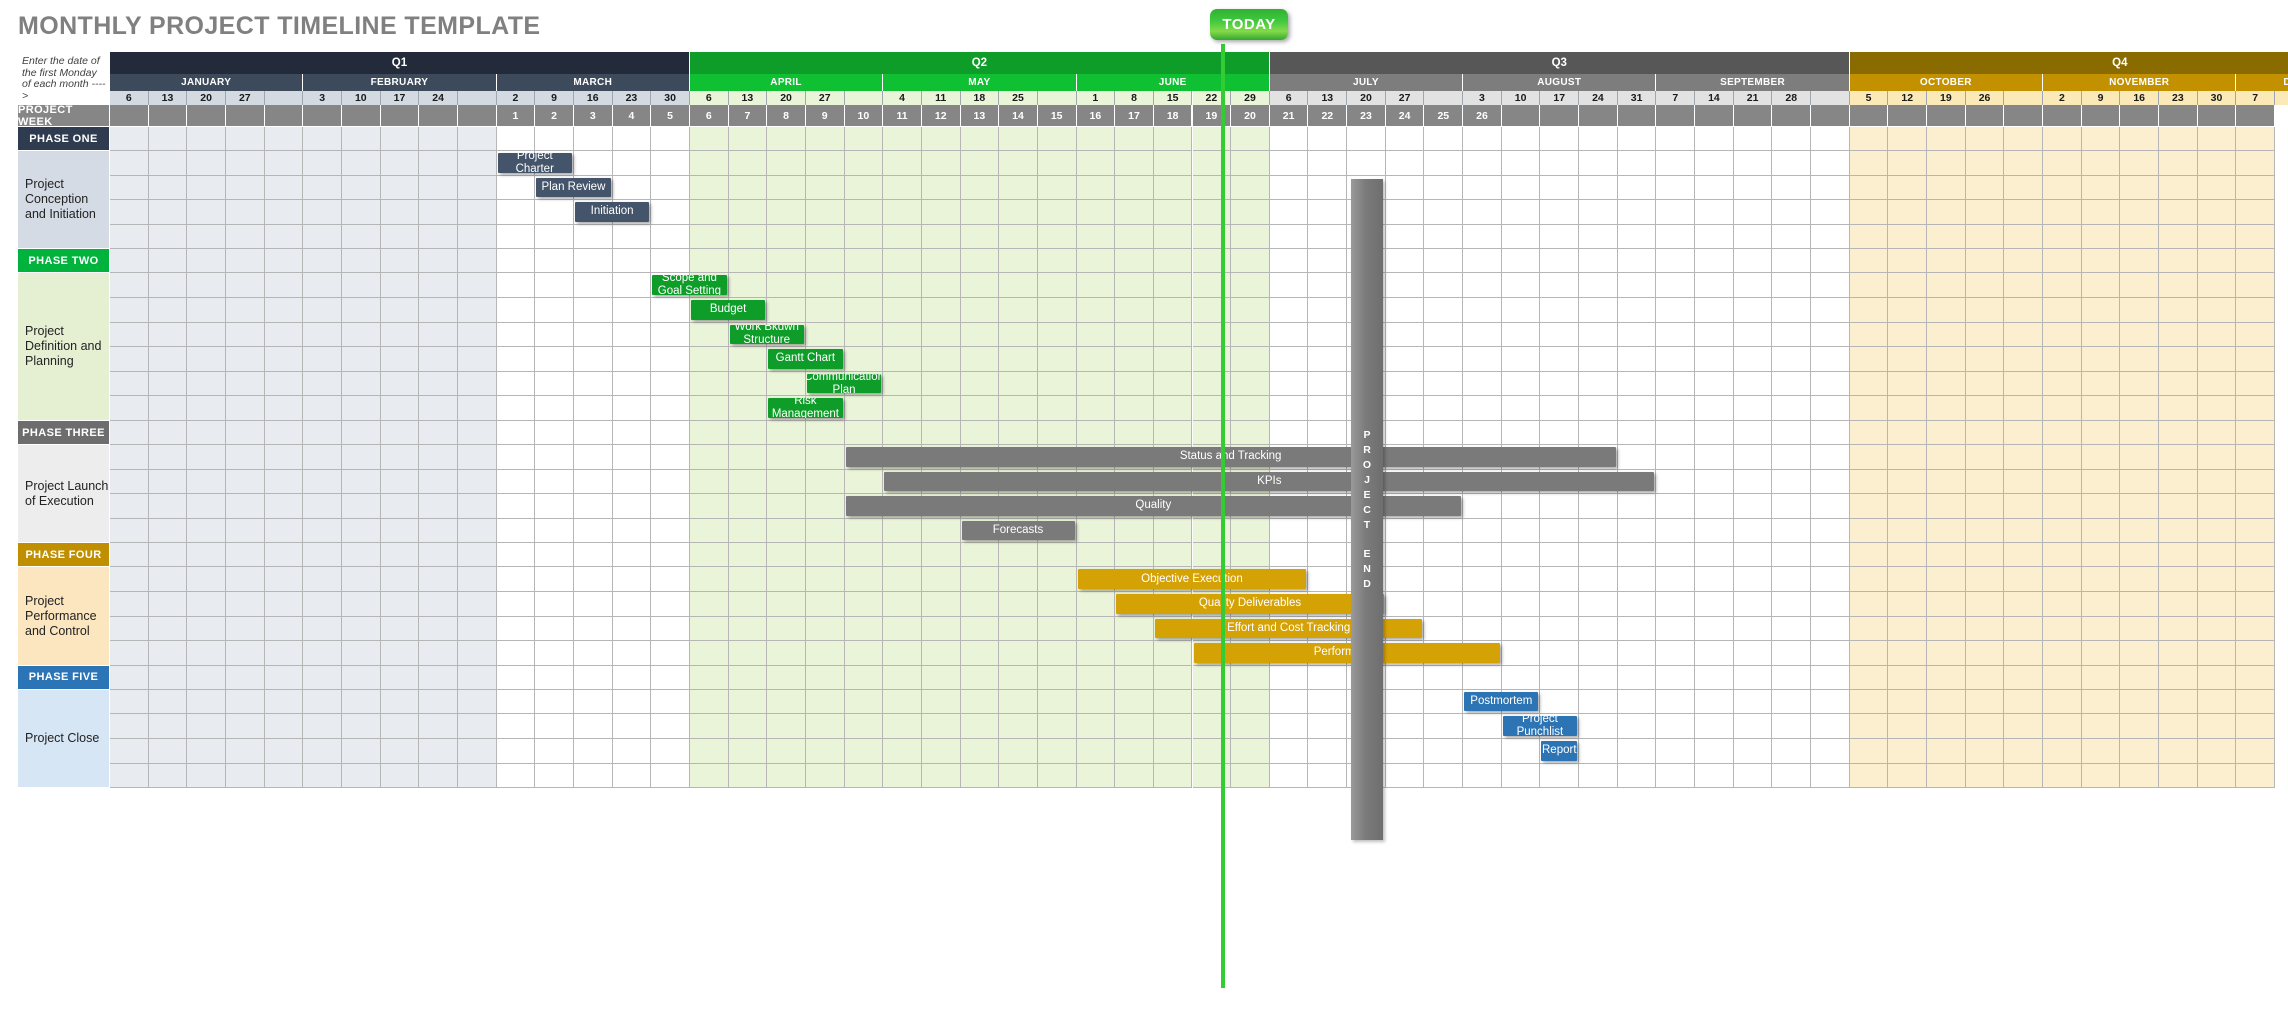 This screenshot has width=2288, height=1009. I want to click on task-bar-report: Report, so click(1559, 750).